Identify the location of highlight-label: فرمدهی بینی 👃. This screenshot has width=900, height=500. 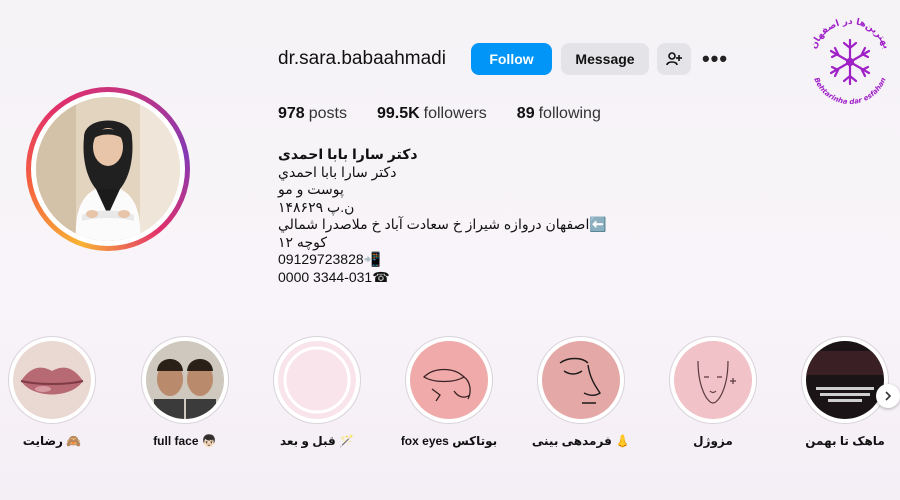
(581, 441).